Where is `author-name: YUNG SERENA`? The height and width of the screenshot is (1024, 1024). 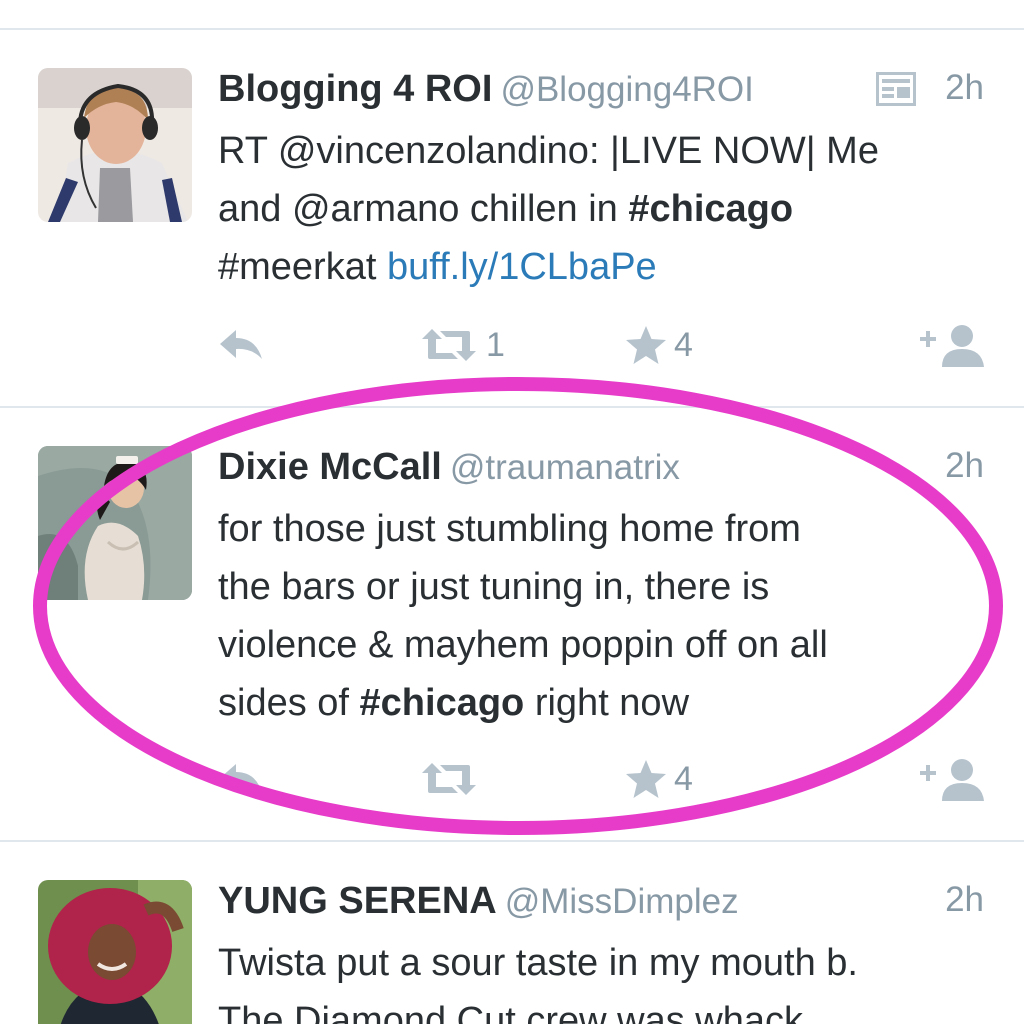
author-name: YUNG SERENA is located at coordinates (357, 901).